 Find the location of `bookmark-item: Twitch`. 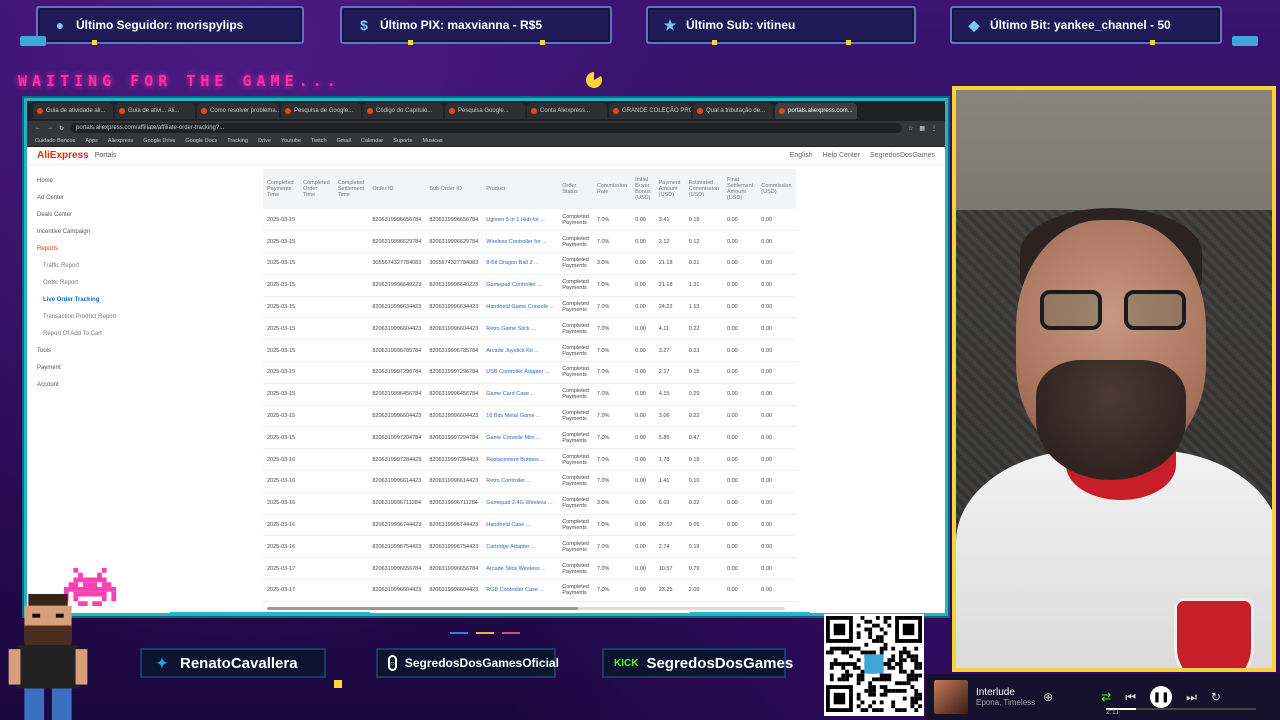

bookmark-item: Twitch is located at coordinates (319, 141).